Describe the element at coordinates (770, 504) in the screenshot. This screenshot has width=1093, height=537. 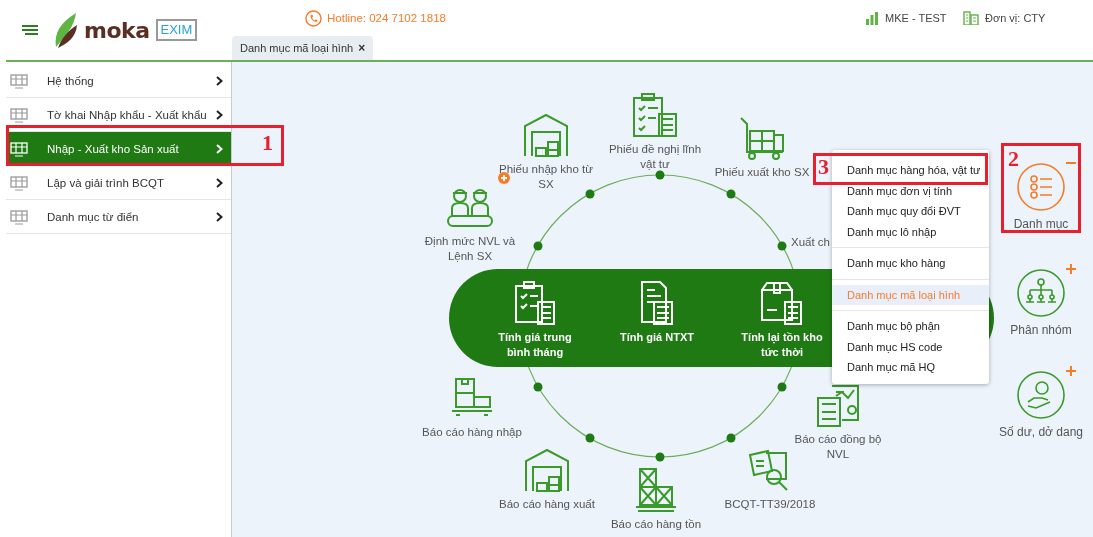
I see `node-label: BCQT-TT39/2018` at that location.